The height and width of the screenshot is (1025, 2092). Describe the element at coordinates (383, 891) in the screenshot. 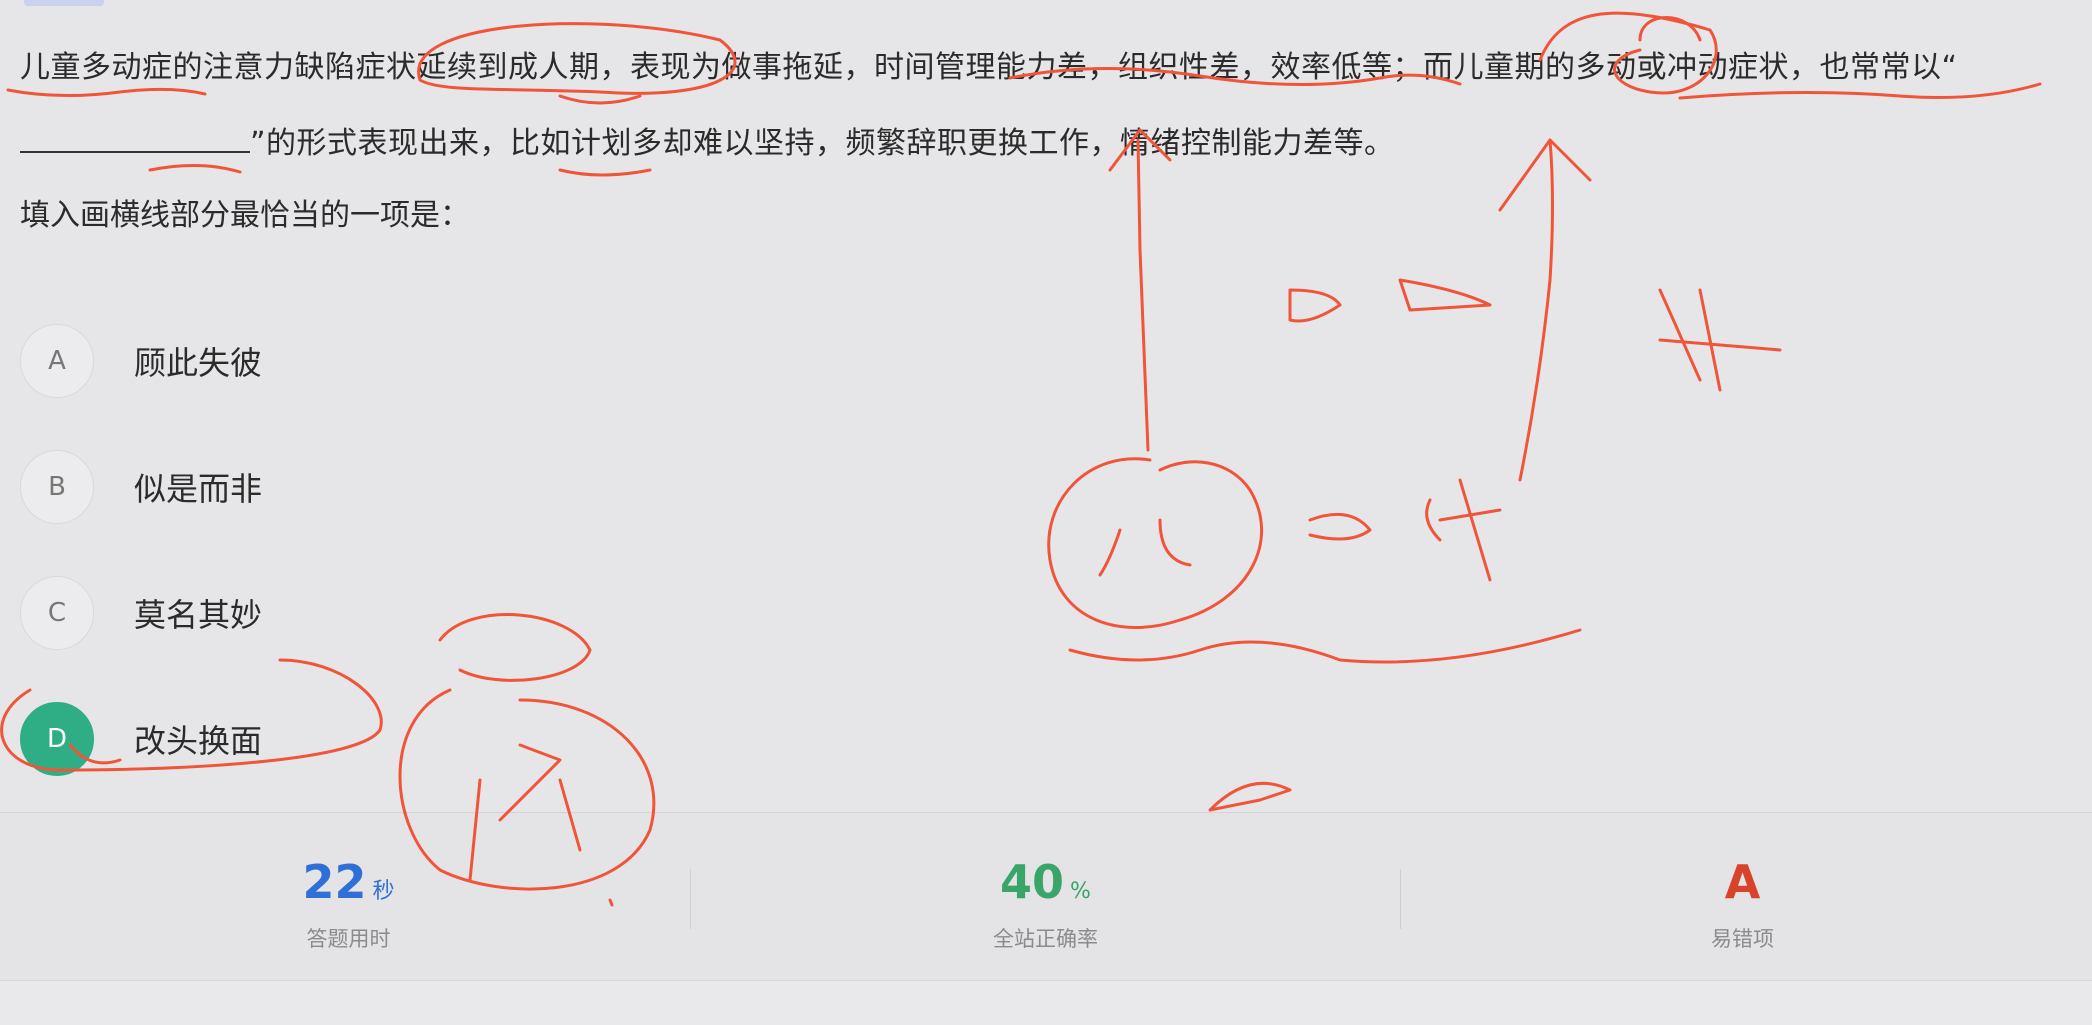

I see `stat-time-unit: 秒` at that location.